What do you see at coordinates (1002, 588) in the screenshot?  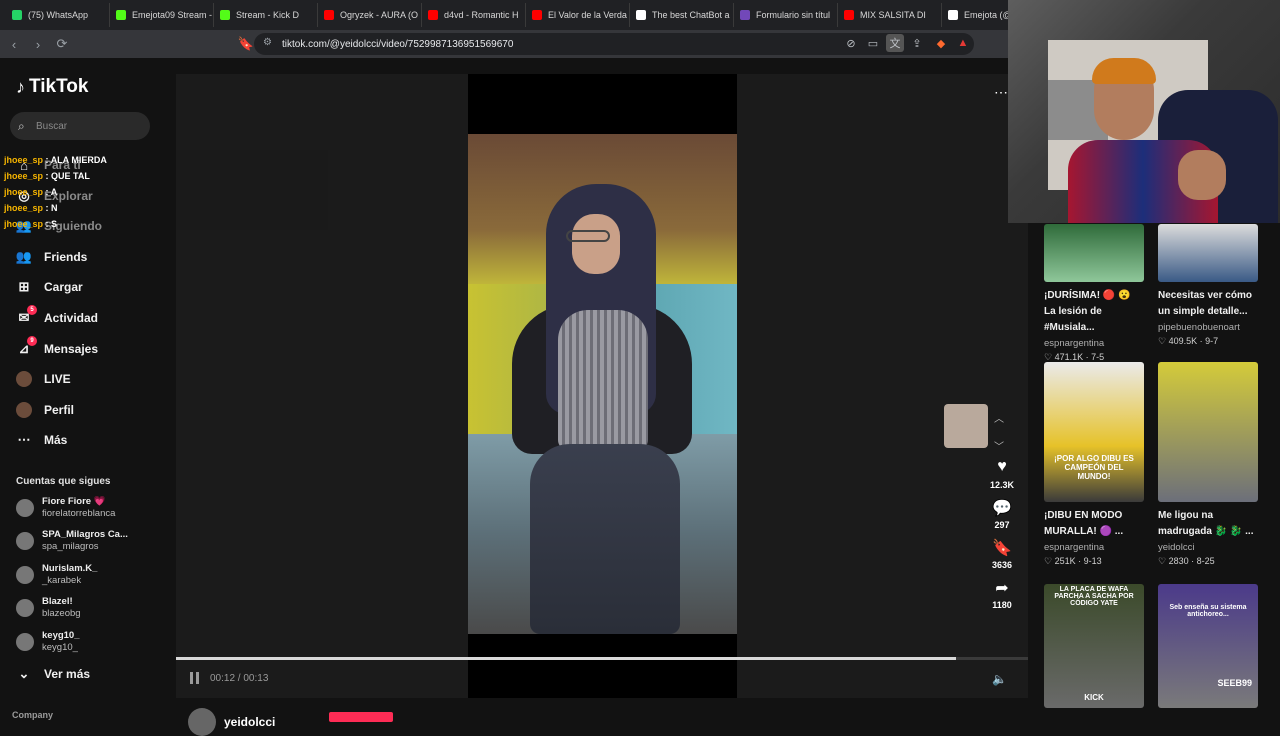 I see `share-arrow-icon: ➦` at bounding box center [1002, 588].